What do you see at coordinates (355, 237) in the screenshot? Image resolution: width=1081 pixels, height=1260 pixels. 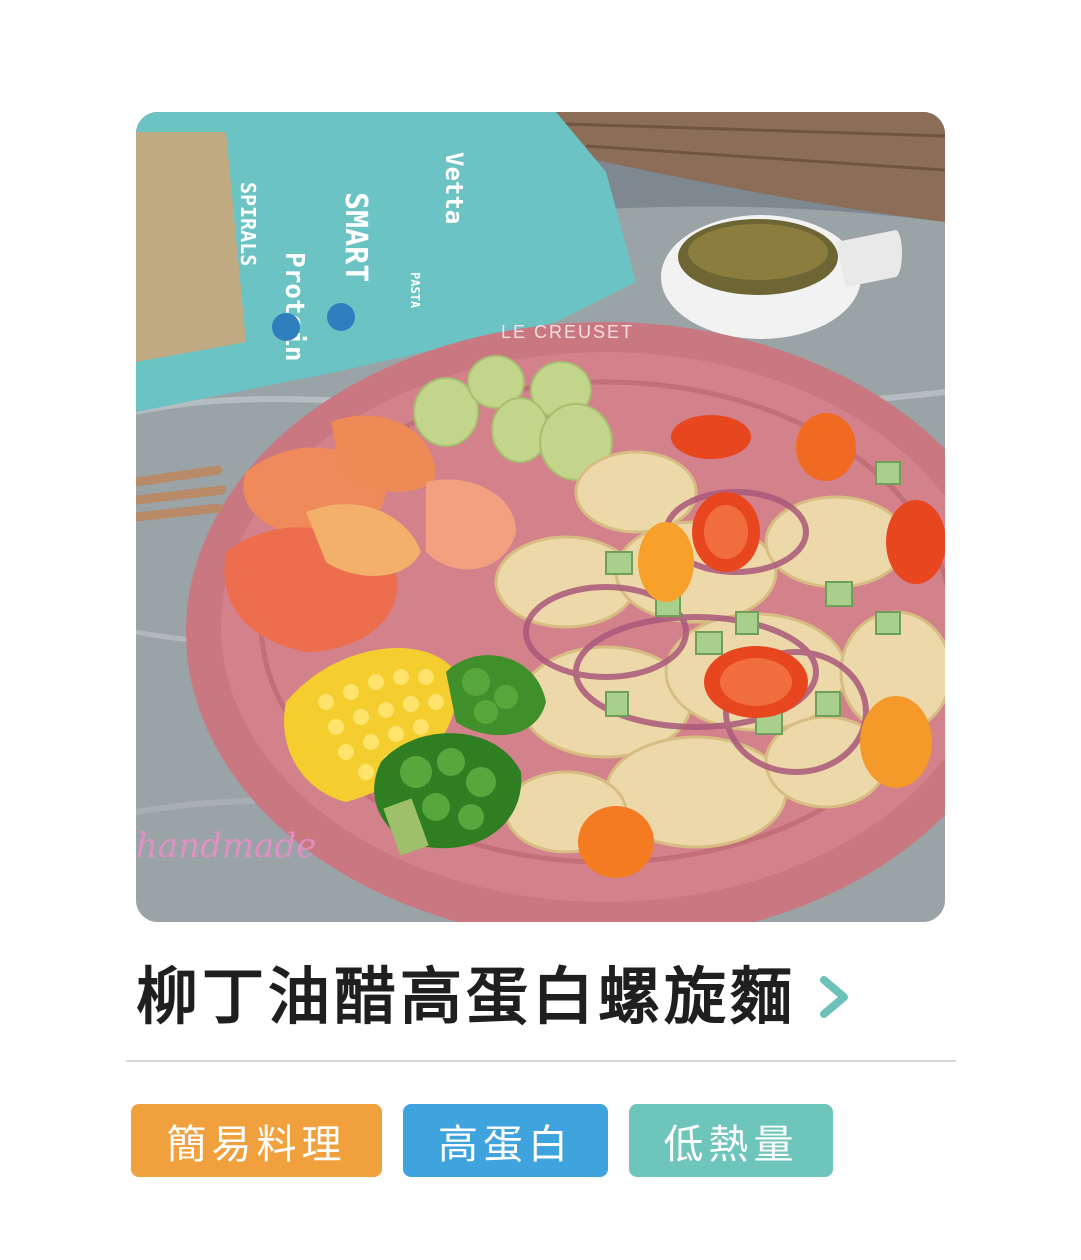 I see `package-name: SMART` at bounding box center [355, 237].